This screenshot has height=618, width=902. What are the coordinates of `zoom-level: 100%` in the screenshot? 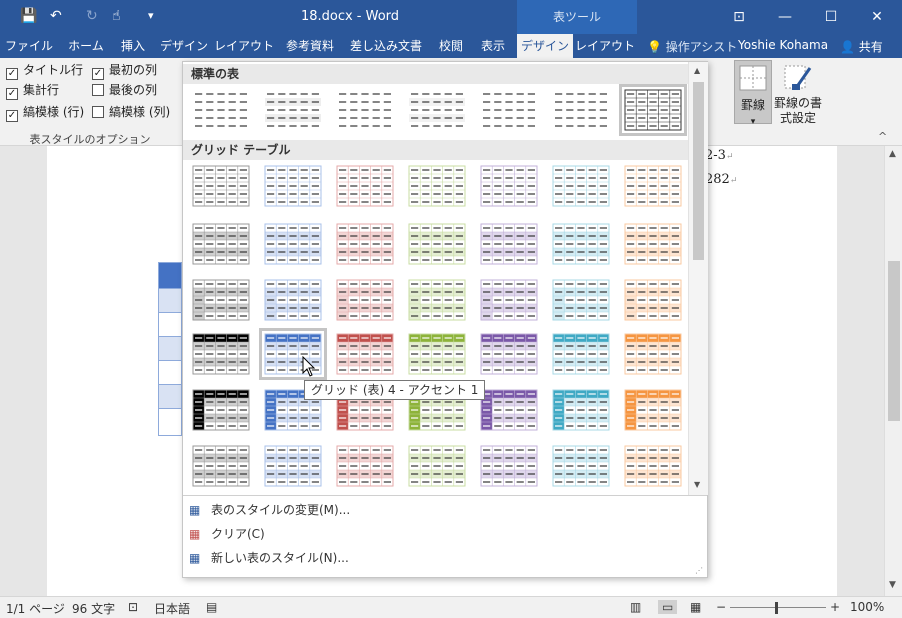 It's located at (867, 607).